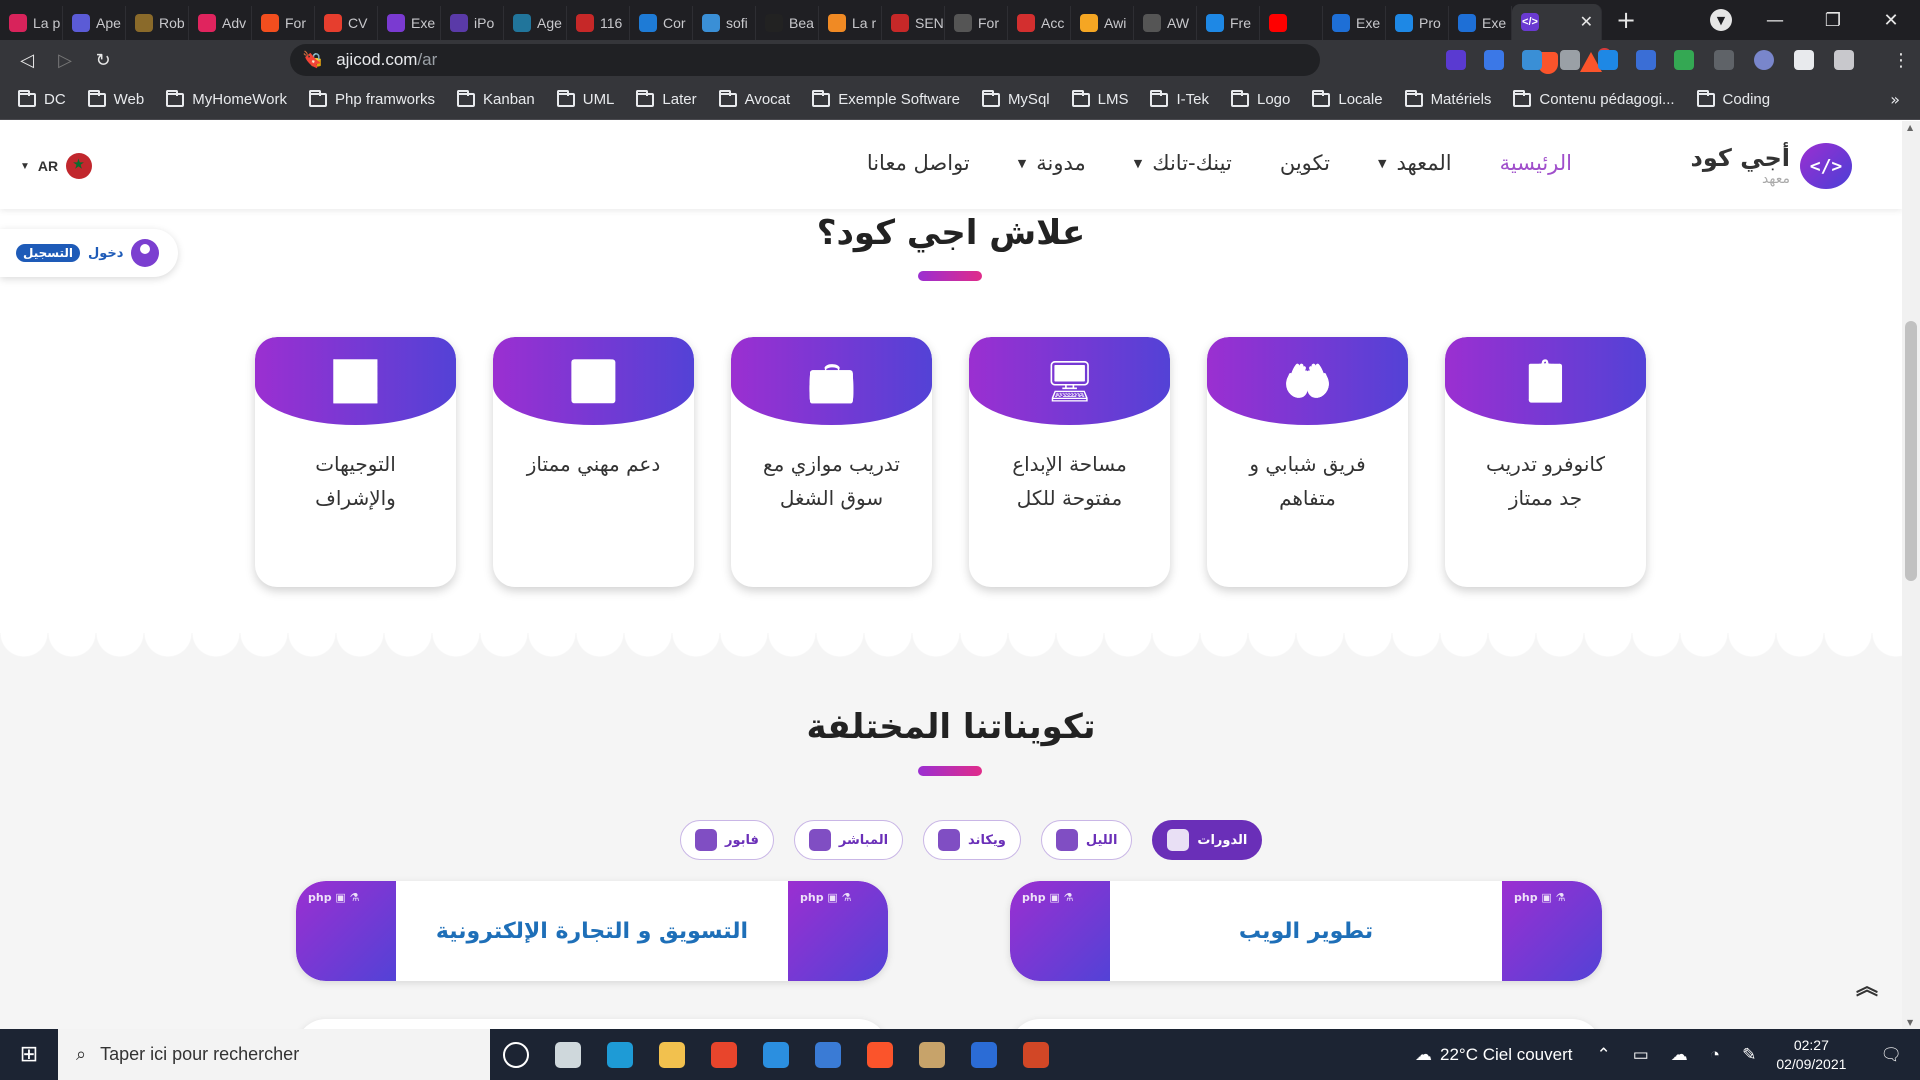 Image resolution: width=1920 pixels, height=1080 pixels. I want to click on course-card, so click(592, 1024).